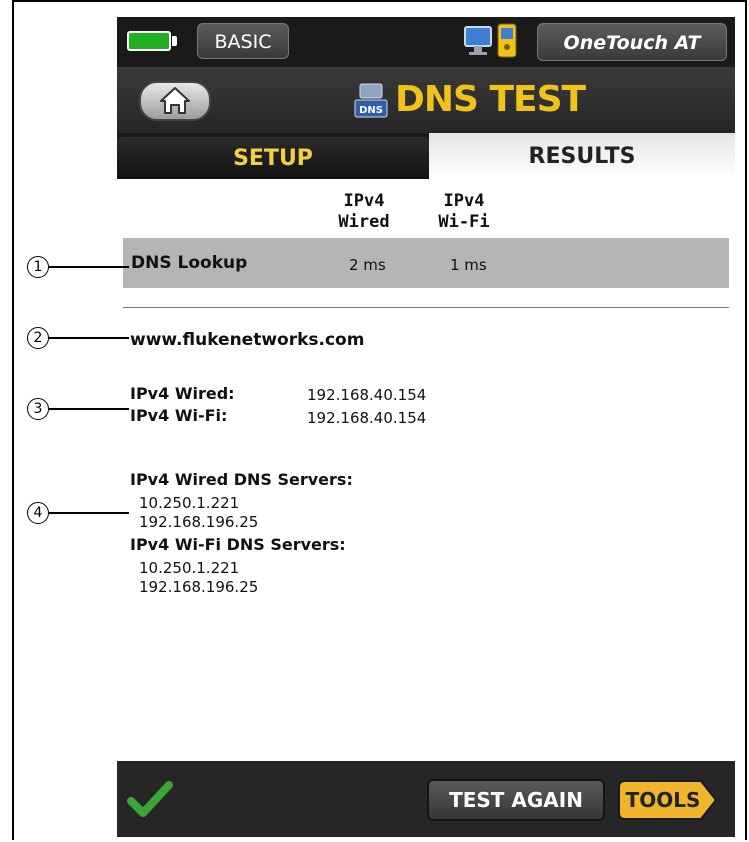  I want to click on tools-button-label: TOOLS, so click(663, 800).